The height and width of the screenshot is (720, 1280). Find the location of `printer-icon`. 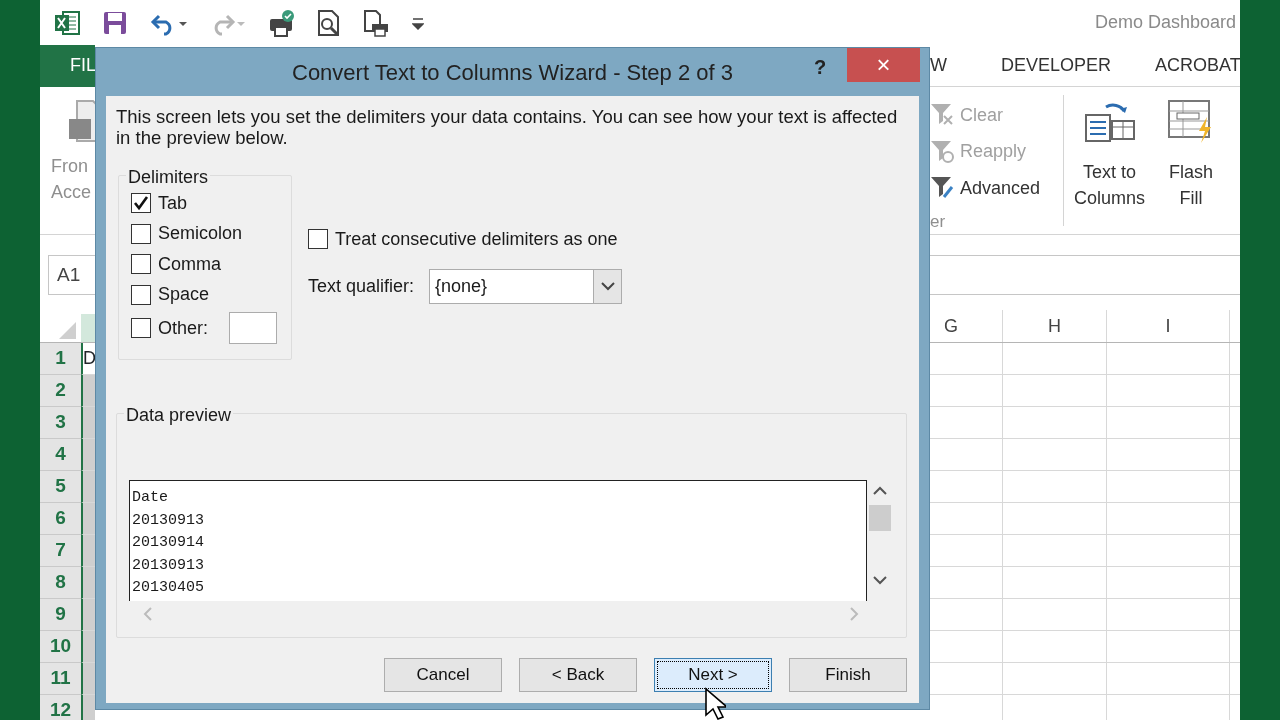

printer-icon is located at coordinates (282, 22).